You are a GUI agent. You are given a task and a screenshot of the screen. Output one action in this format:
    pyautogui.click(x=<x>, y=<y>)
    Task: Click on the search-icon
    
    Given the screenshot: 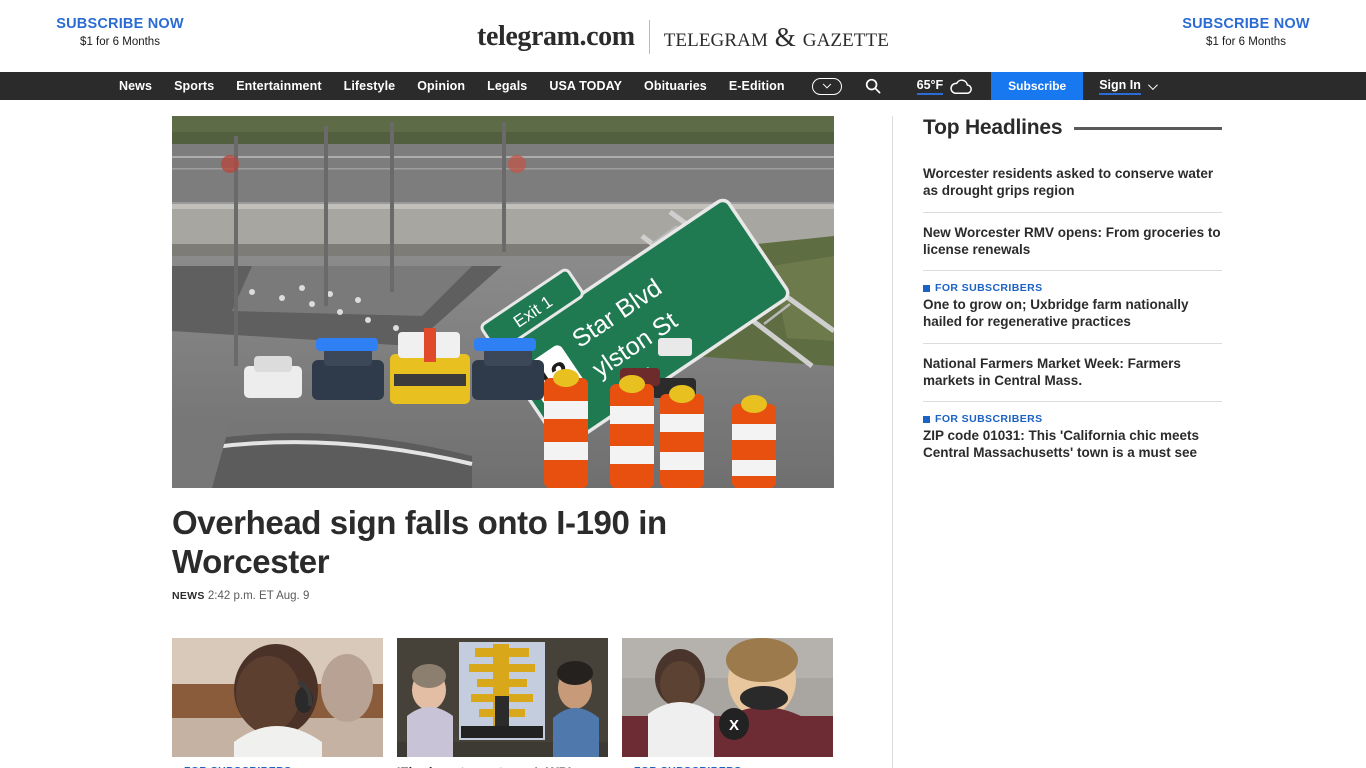 What is the action you would take?
    pyautogui.click(x=873, y=86)
    